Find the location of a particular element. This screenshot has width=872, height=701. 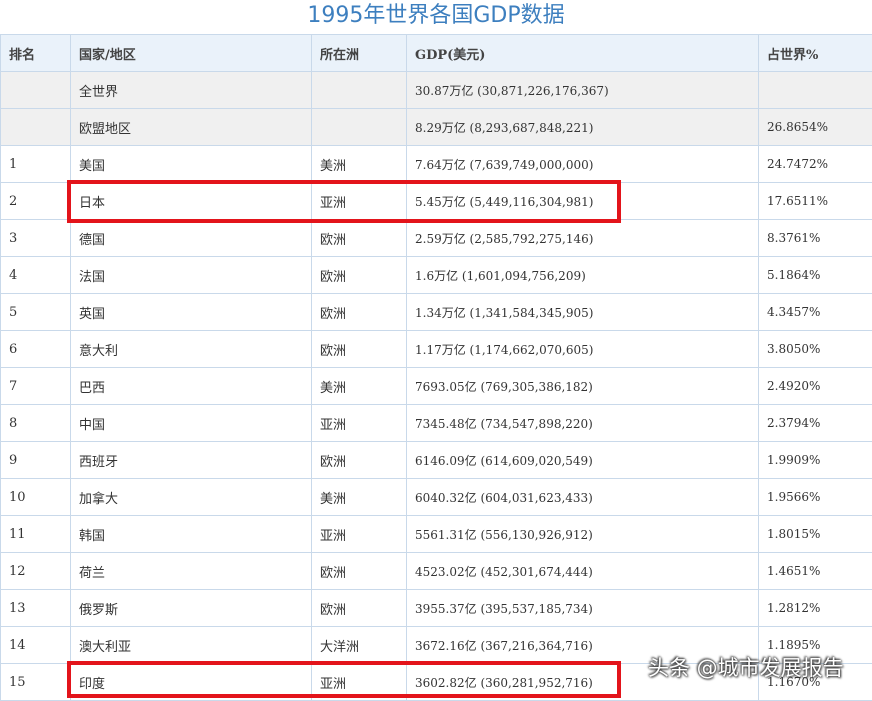

table-row: 9西班牙欧洲6146.09亿 (614,609,020,549)1.9909% is located at coordinates (436, 460).